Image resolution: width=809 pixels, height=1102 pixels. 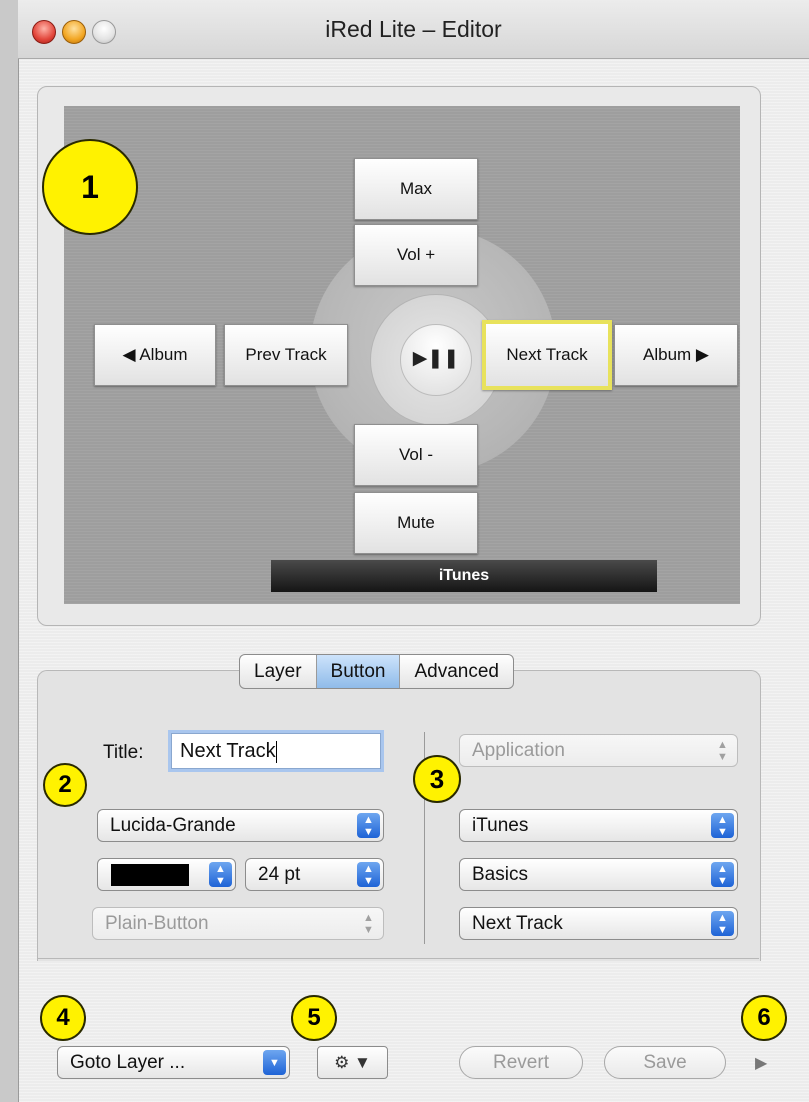 What do you see at coordinates (598, 750) in the screenshot?
I see `category-popup: Application ▲ ▼` at bounding box center [598, 750].